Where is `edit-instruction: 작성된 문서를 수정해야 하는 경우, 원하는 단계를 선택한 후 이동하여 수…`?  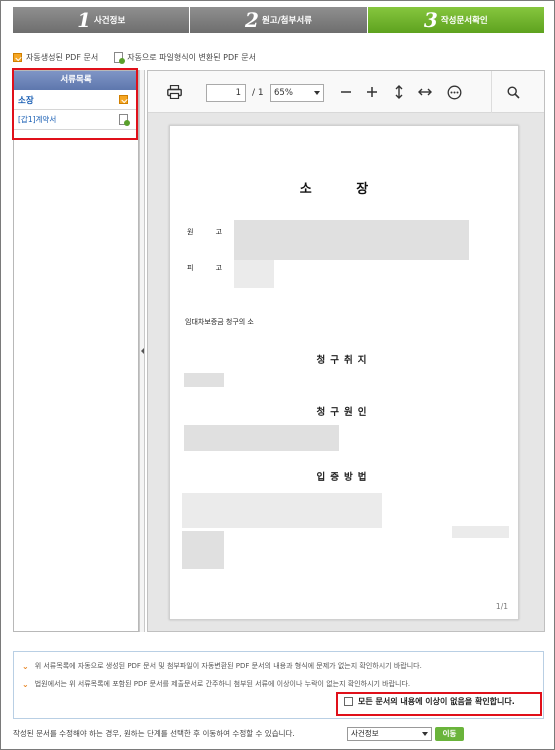
edit-instruction: 작성된 문서를 수정해야 하는 경우, 원하는 단계를 선택한 후 이동하여 수… is located at coordinates (154, 733).